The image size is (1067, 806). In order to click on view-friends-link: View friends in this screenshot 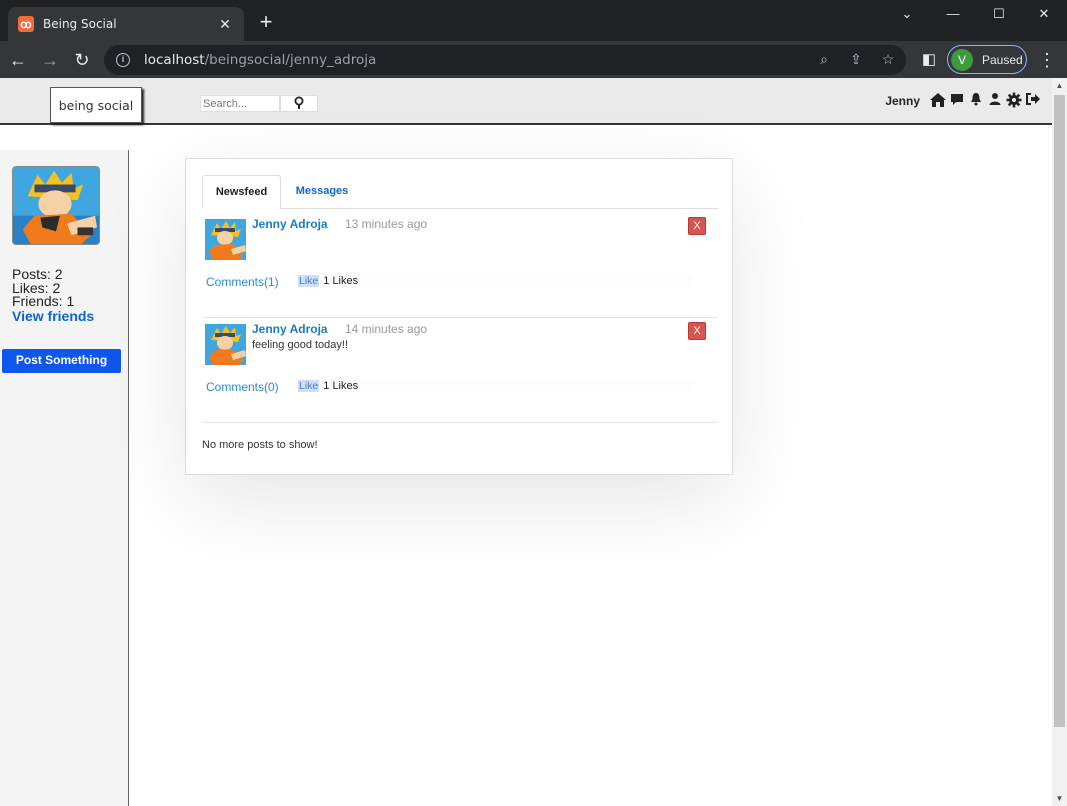, I will do `click(53, 316)`.